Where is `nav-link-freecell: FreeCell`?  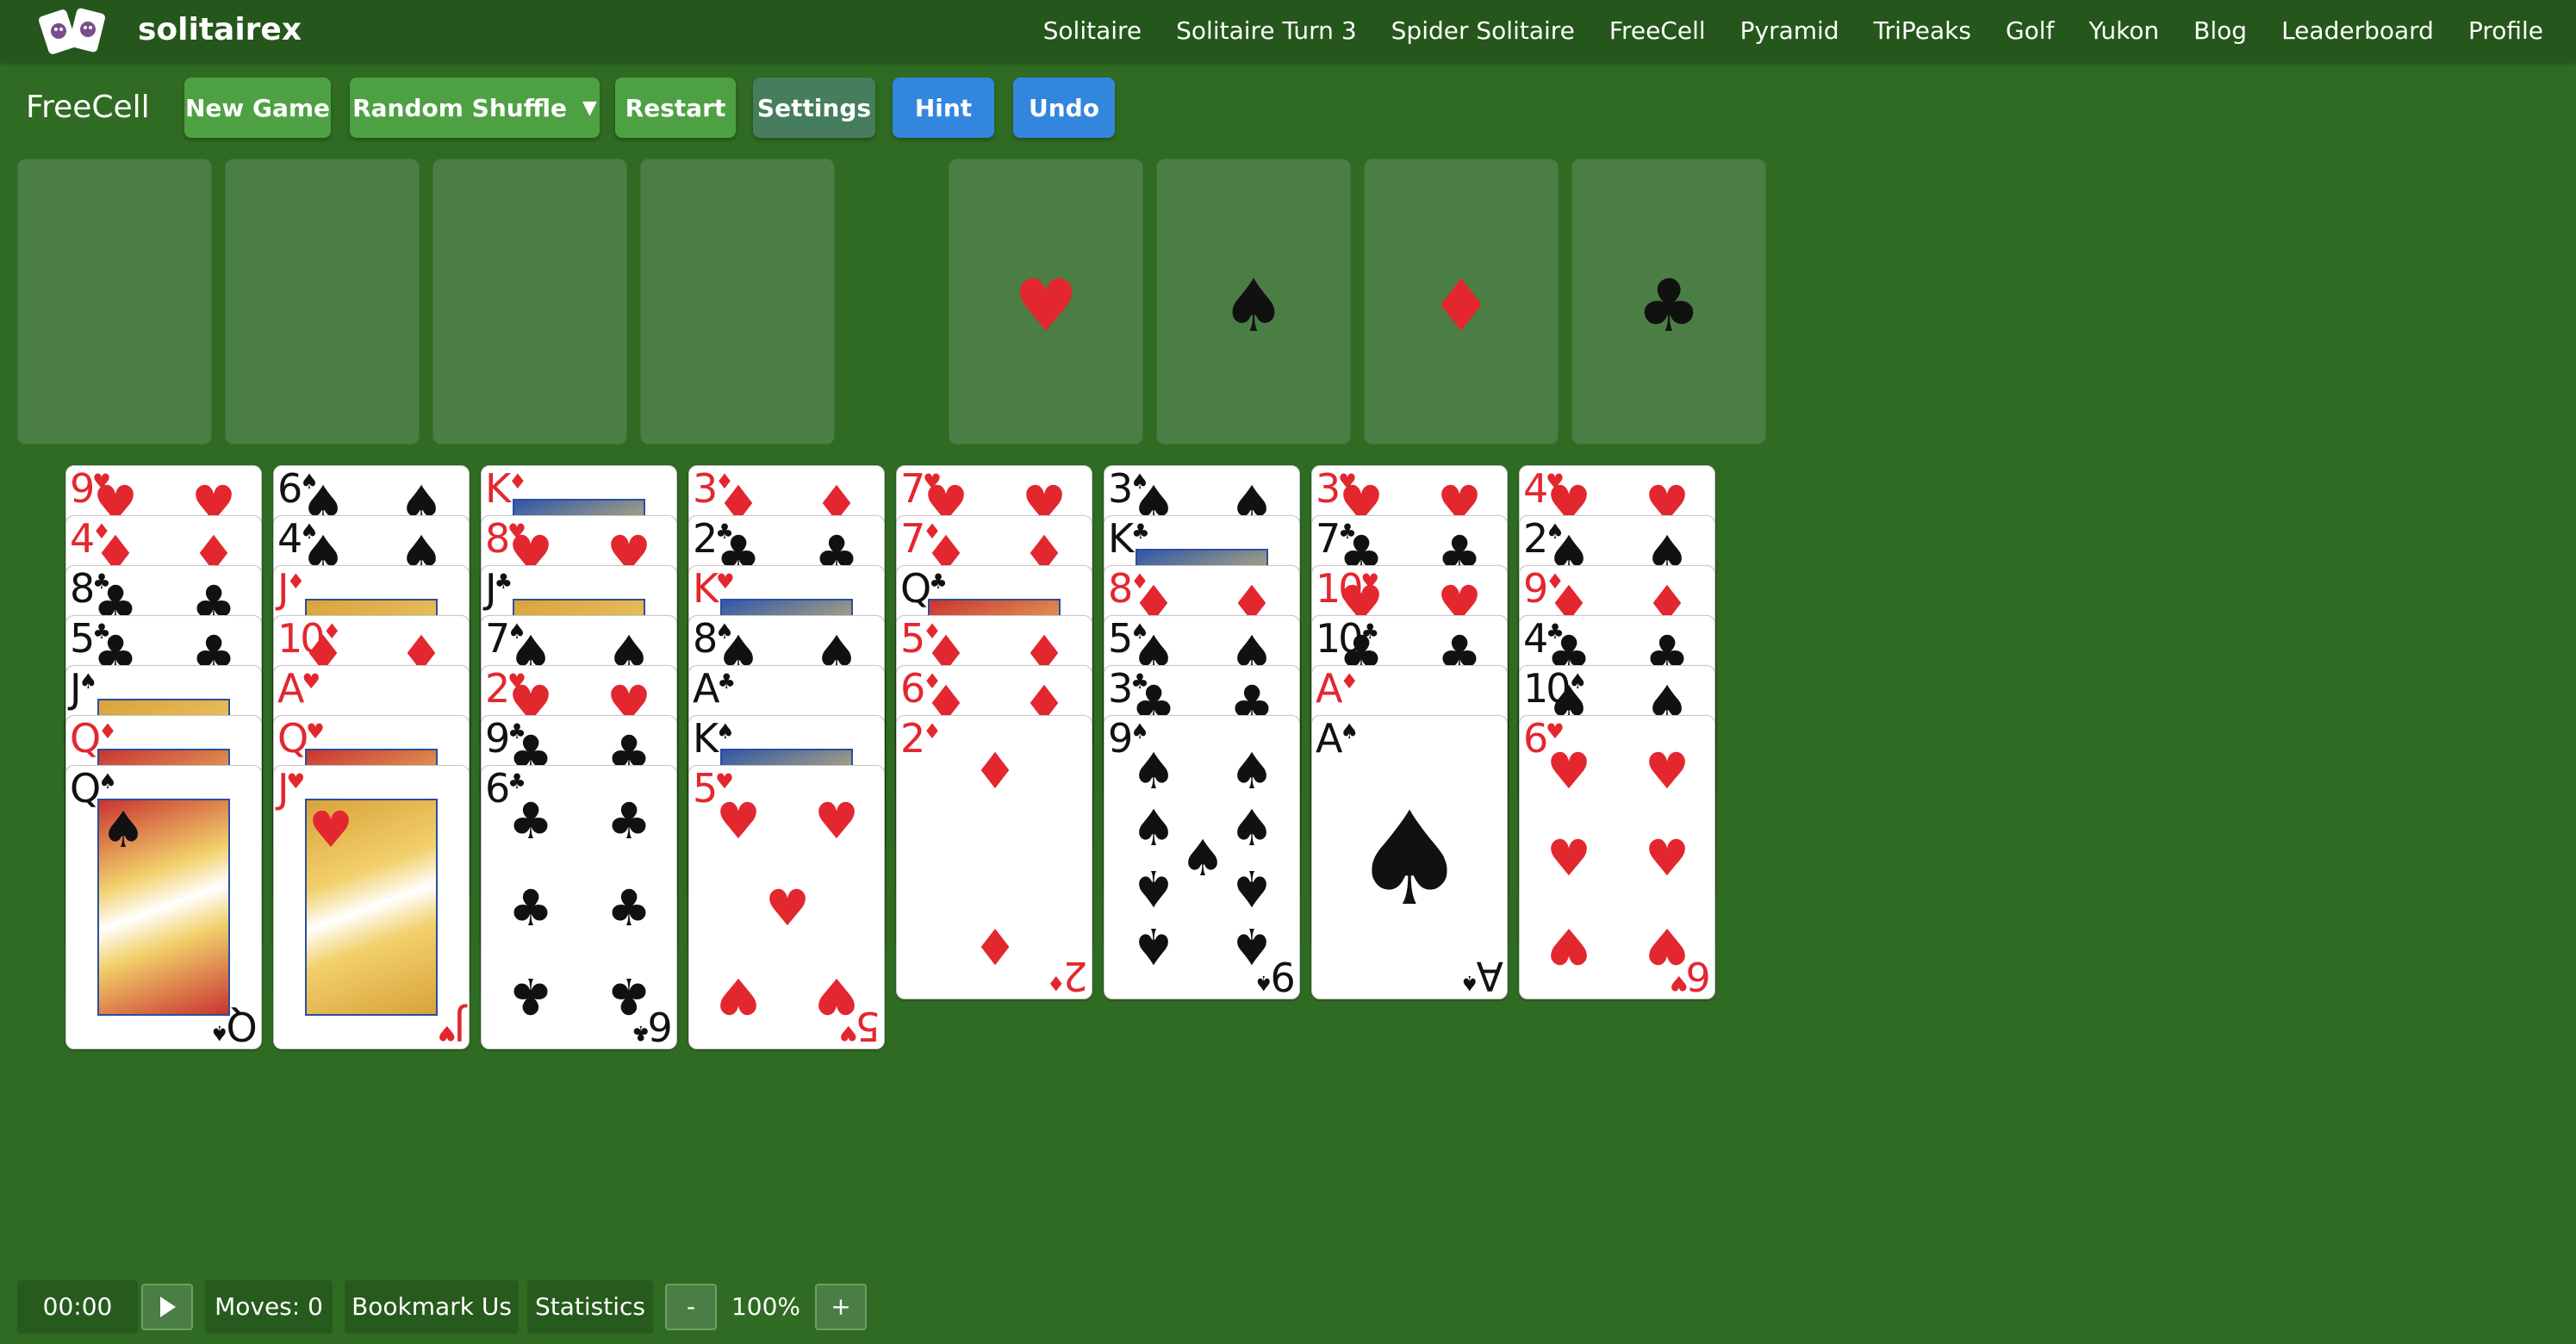 nav-link-freecell: FreeCell is located at coordinates (1658, 31).